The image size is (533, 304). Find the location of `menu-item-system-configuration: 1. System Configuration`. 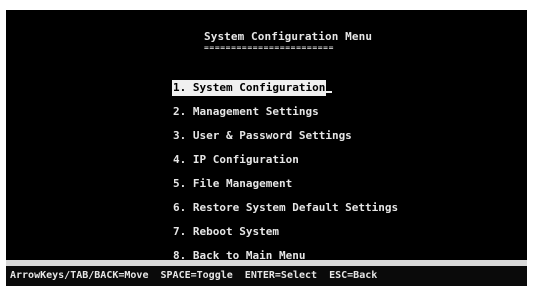

menu-item-system-configuration: 1. System Configuration is located at coordinates (285, 92).